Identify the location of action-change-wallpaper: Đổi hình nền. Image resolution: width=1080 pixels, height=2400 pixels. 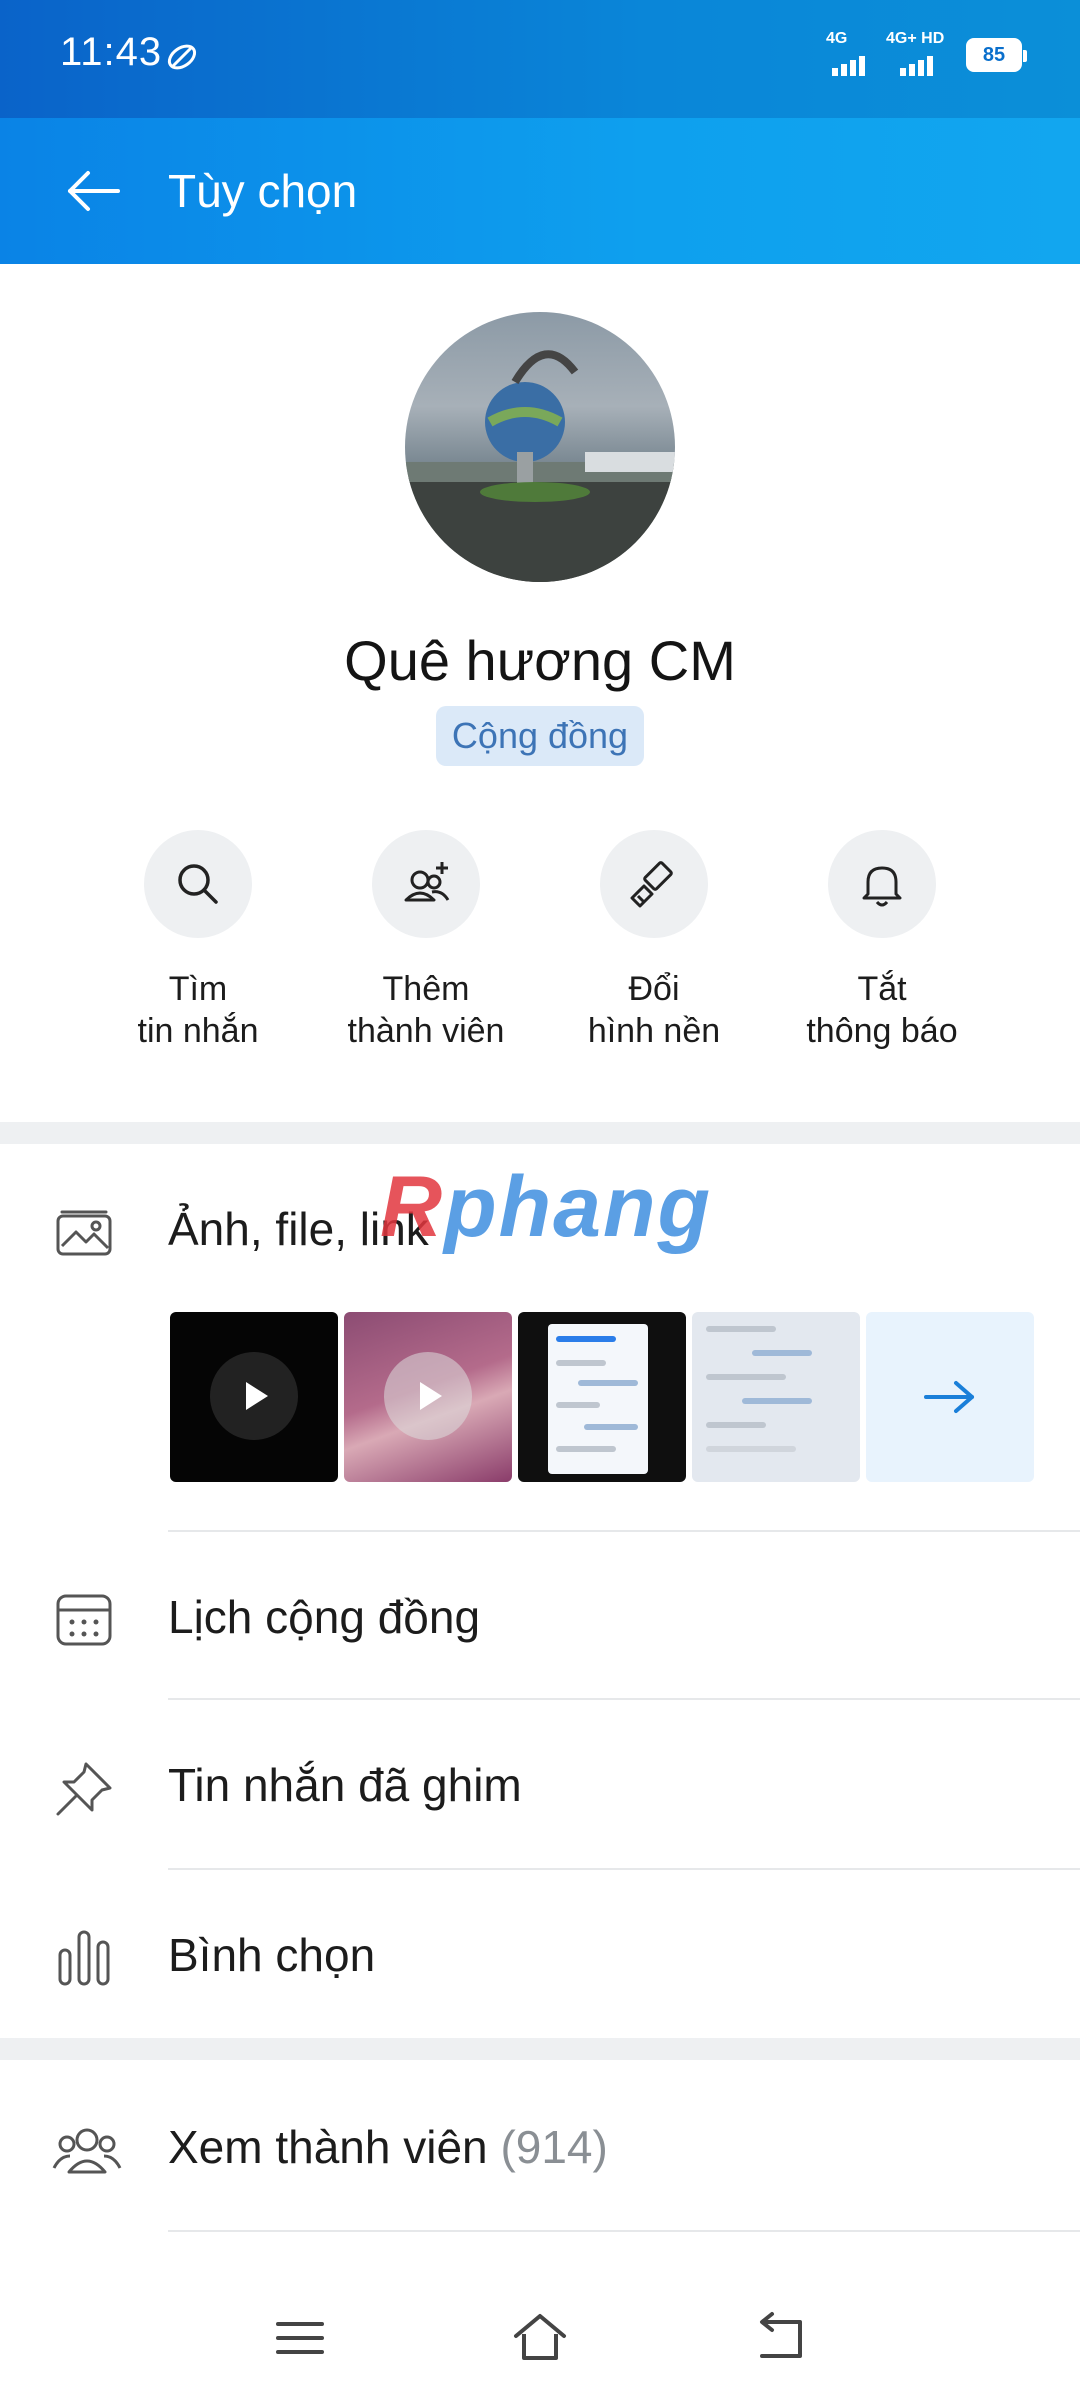
(654, 941).